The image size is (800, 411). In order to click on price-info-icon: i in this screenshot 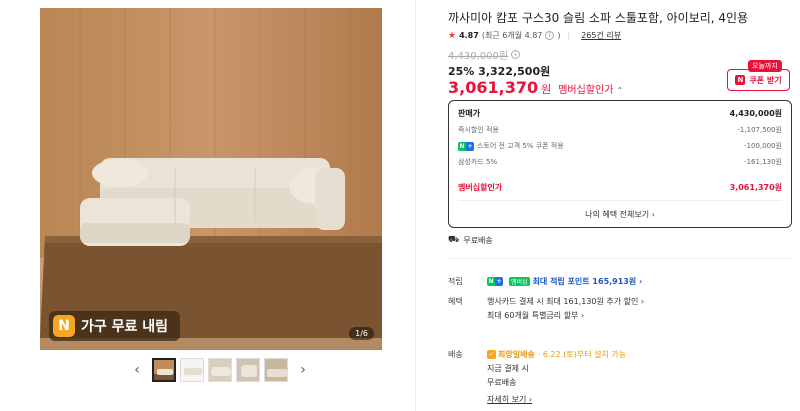, I will do `click(516, 54)`.